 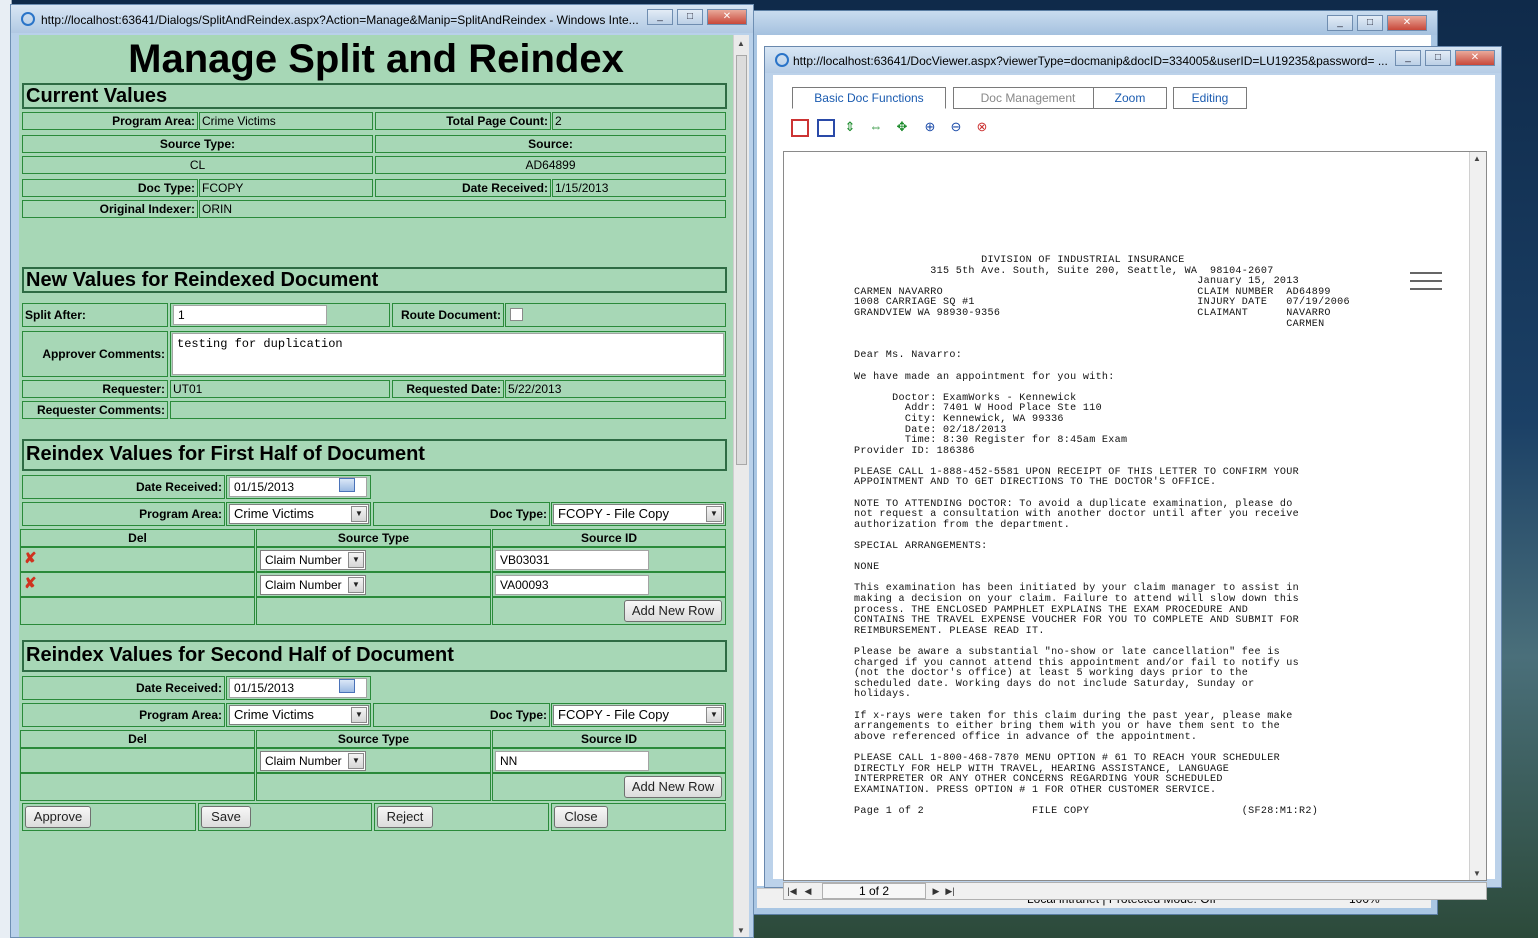 What do you see at coordinates (110, 188) in the screenshot?
I see `doc-type-label: Doc Type:` at bounding box center [110, 188].